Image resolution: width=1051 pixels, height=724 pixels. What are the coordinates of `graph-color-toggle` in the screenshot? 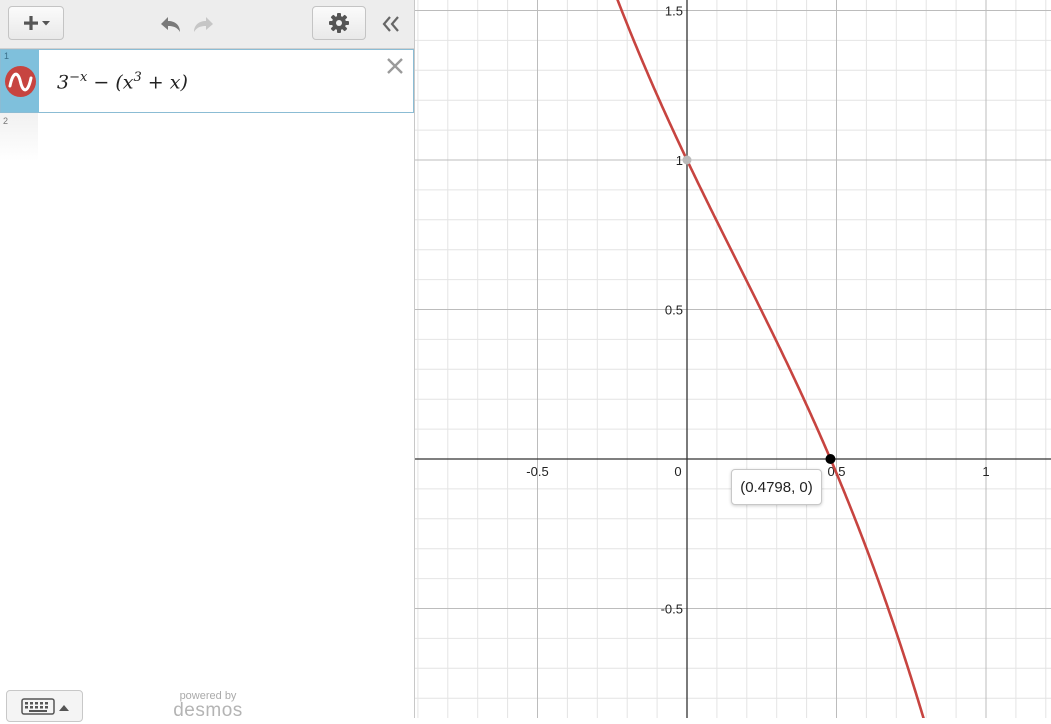 It's located at (20, 81).